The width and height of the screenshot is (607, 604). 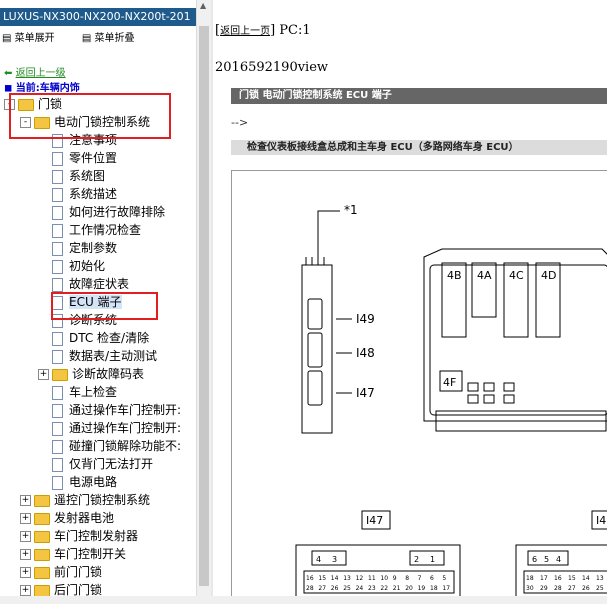 I want to click on arrow-text: -->, so click(x=240, y=122).